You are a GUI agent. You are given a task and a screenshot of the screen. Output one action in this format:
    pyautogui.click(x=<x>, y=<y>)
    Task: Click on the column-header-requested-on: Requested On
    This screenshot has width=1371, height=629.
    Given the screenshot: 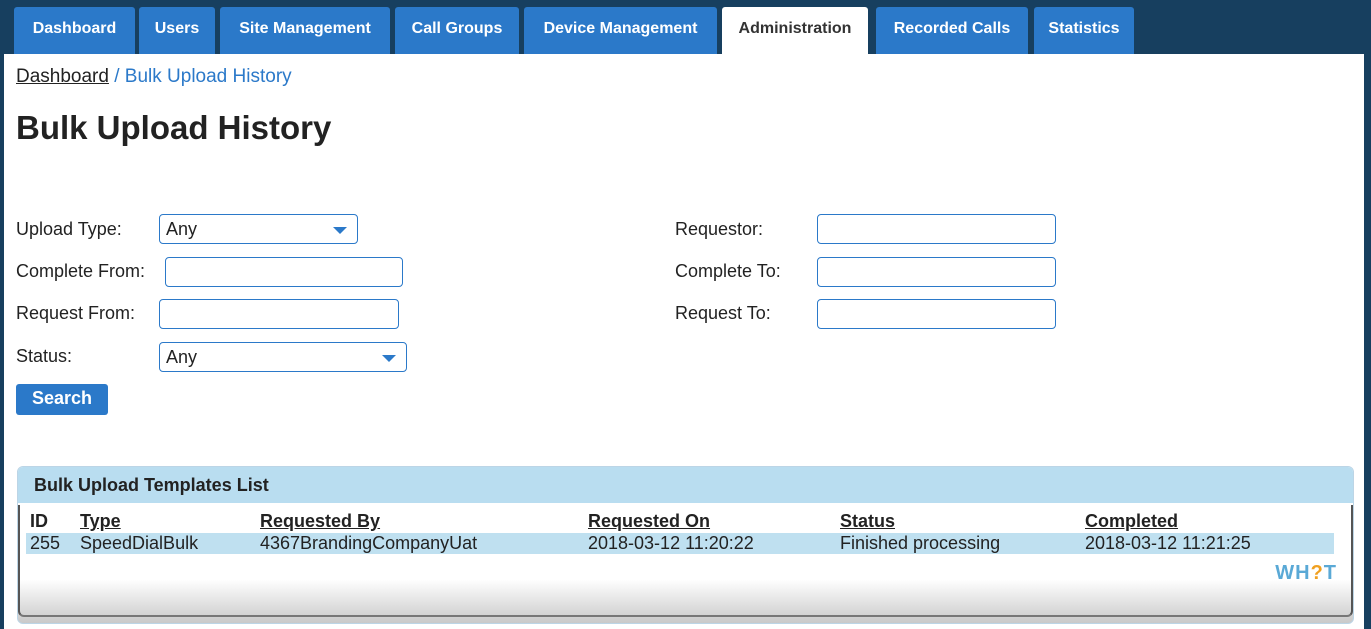 What is the action you would take?
    pyautogui.click(x=649, y=521)
    